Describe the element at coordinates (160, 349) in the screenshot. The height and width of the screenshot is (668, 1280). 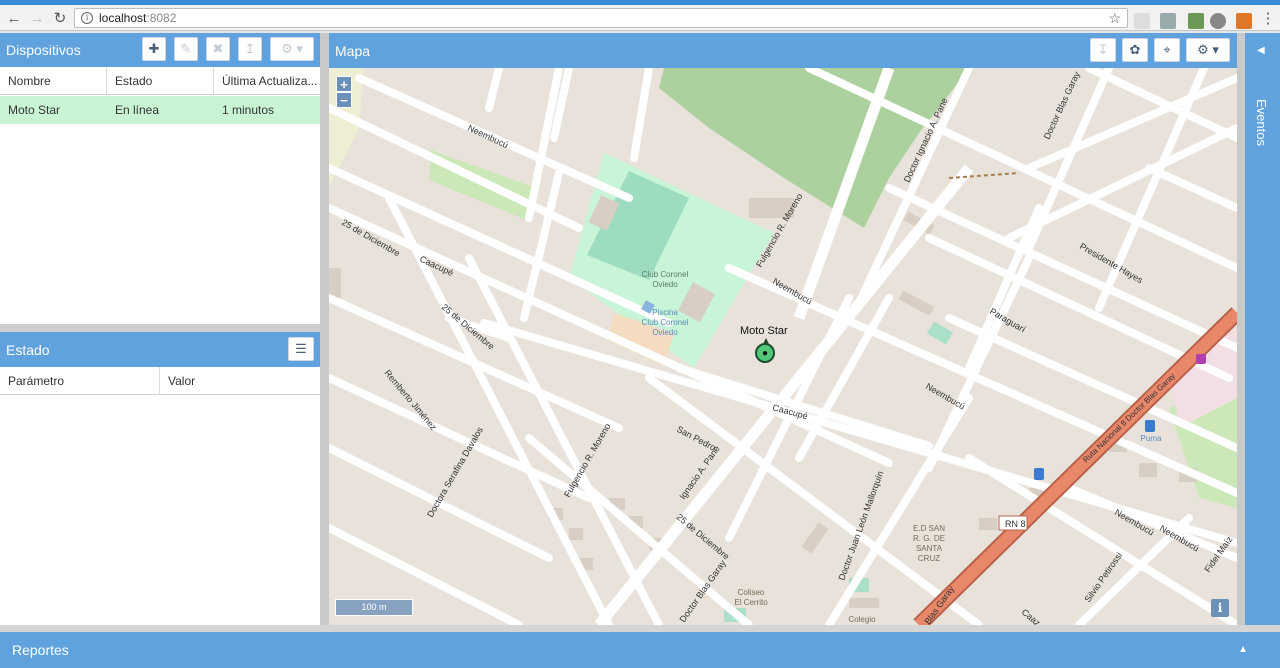
I see `status-panel-header: Estado ☰` at that location.